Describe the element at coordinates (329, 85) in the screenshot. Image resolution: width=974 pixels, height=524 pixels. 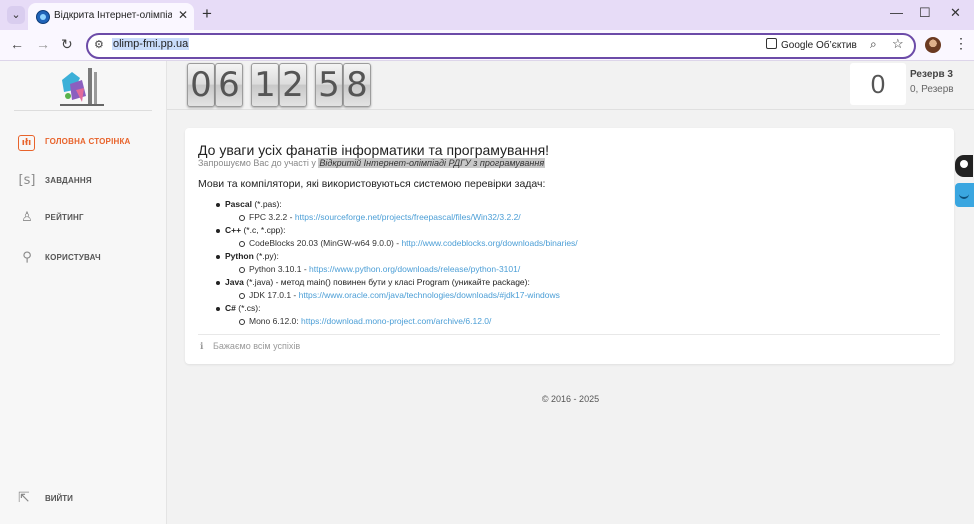
I see `timer-digit: 5` at that location.